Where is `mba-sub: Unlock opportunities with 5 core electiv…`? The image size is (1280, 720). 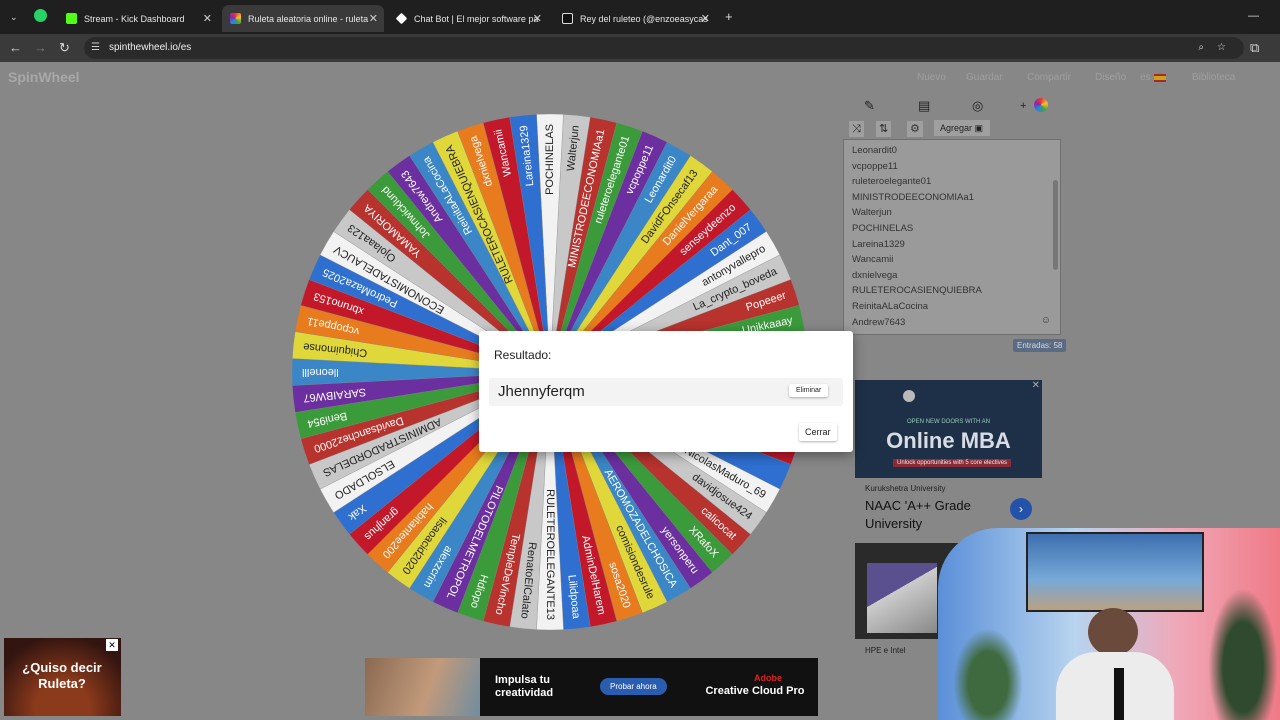 mba-sub: Unlock opportunities with 5 core electiv… is located at coordinates (952, 463).